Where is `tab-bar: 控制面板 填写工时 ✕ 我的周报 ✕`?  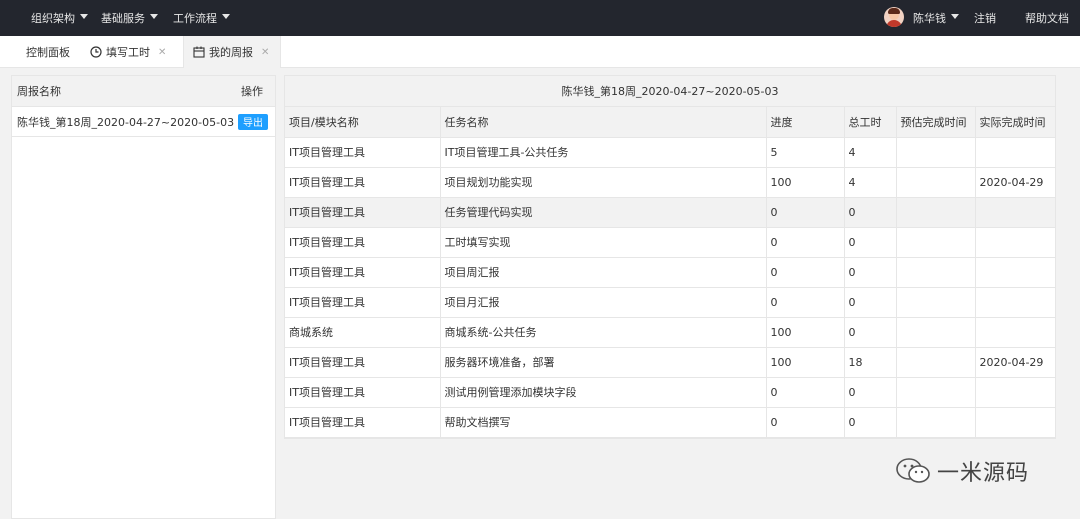
tab-bar: 控制面板 填写工时 ✕ 我的周报 ✕ is located at coordinates (540, 52).